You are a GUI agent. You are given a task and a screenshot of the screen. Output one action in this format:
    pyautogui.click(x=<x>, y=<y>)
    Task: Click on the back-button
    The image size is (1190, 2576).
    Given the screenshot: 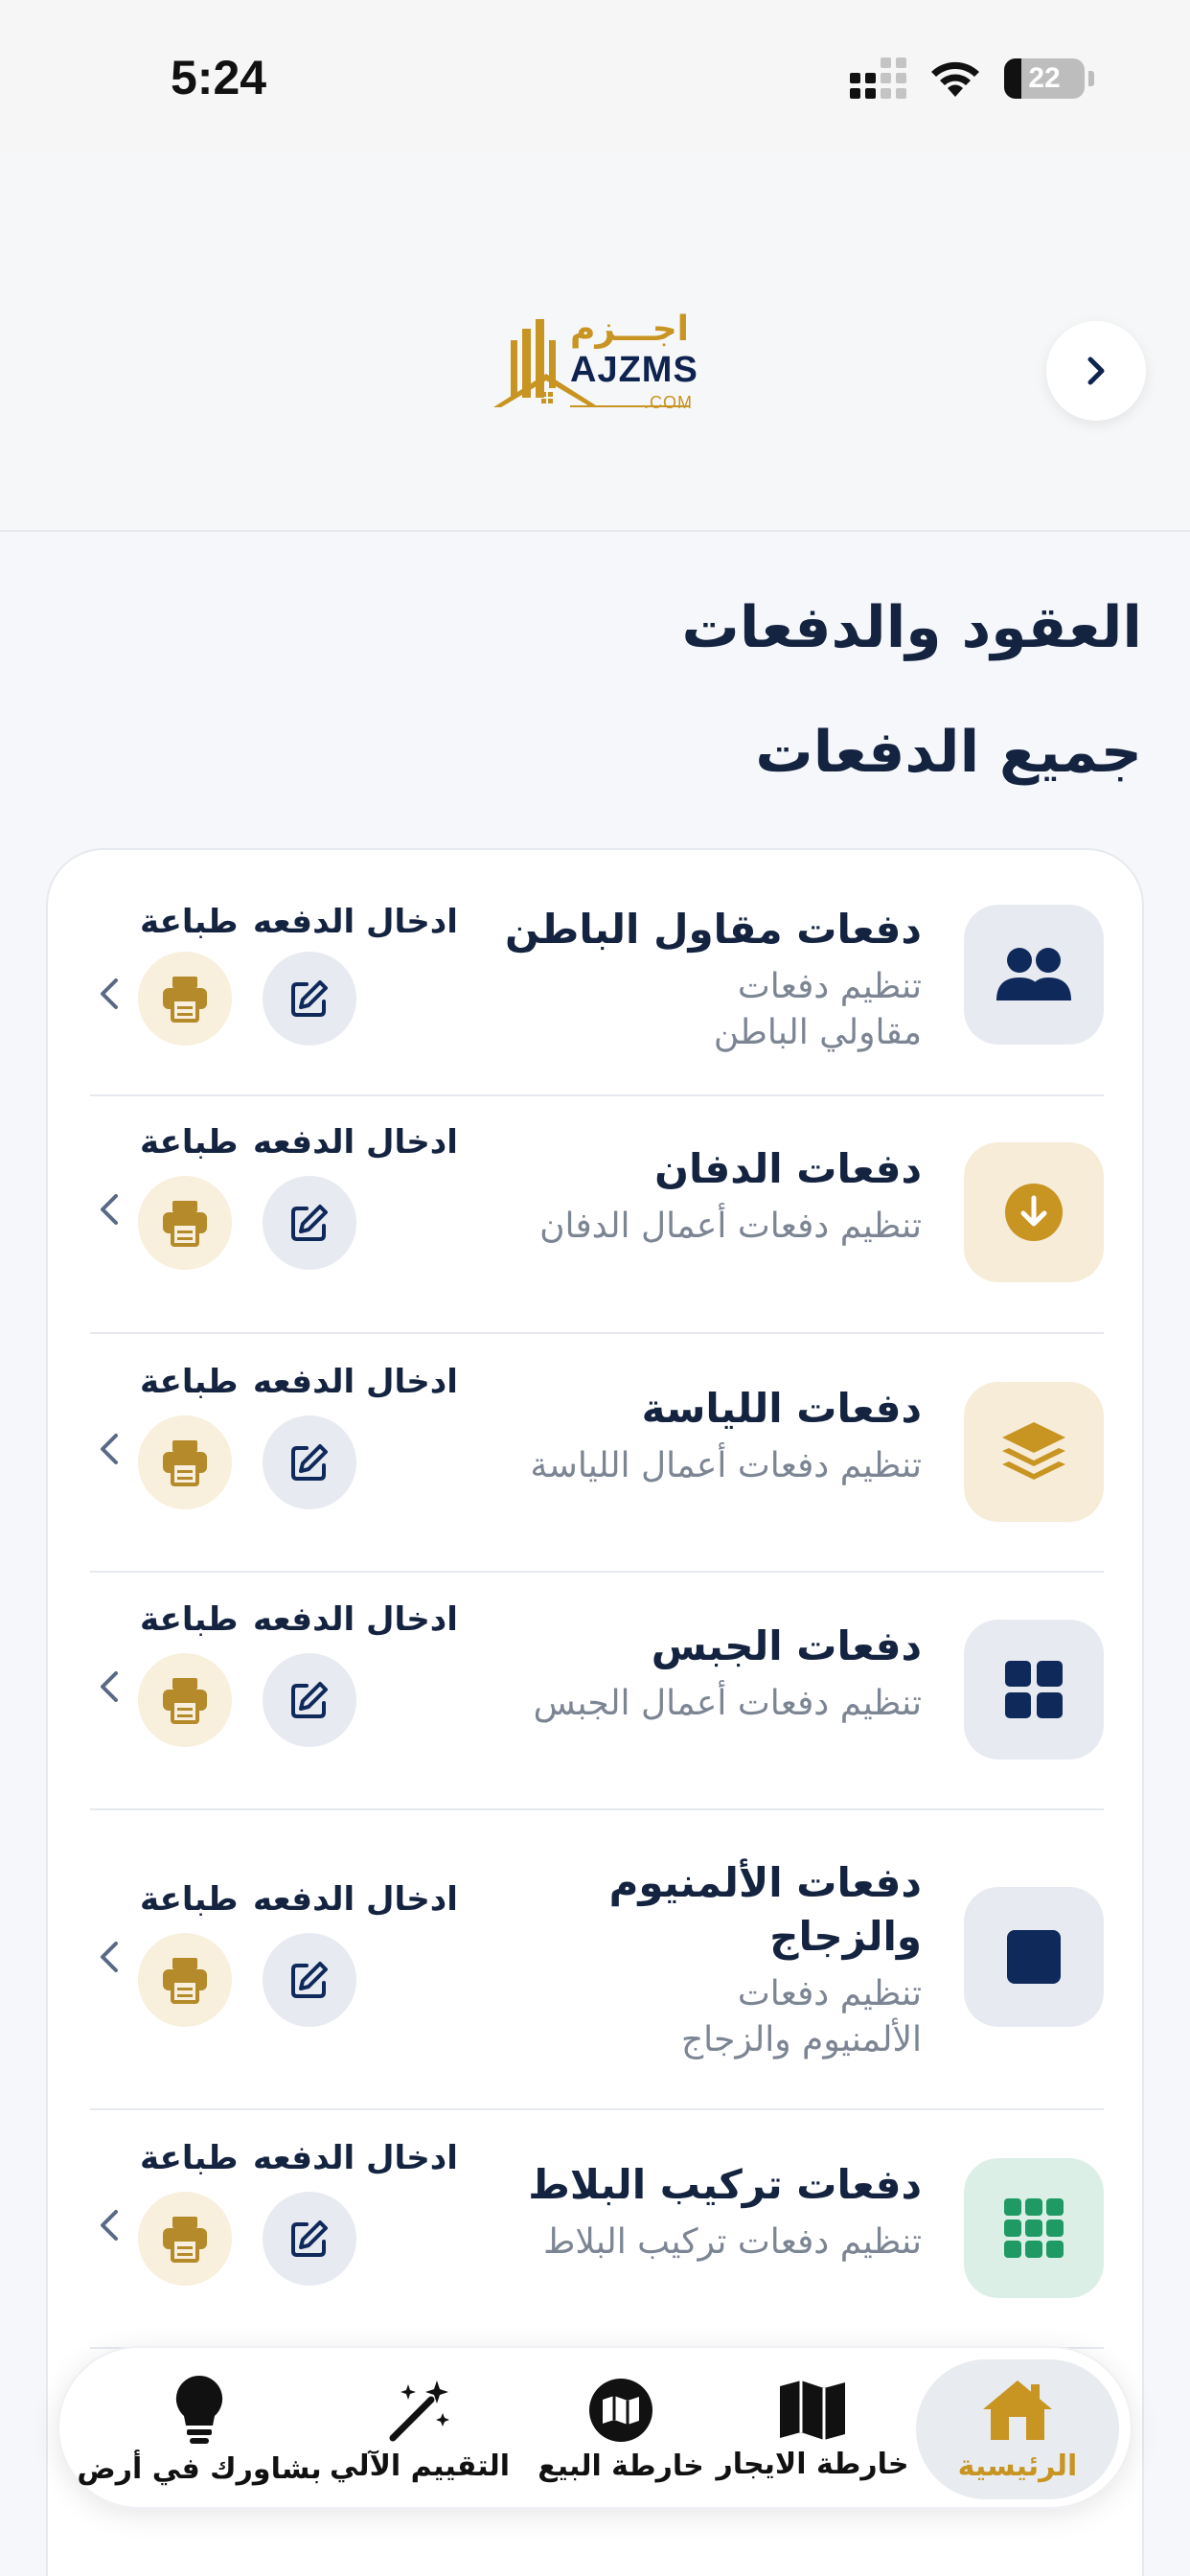 What is the action you would take?
    pyautogui.click(x=1096, y=371)
    